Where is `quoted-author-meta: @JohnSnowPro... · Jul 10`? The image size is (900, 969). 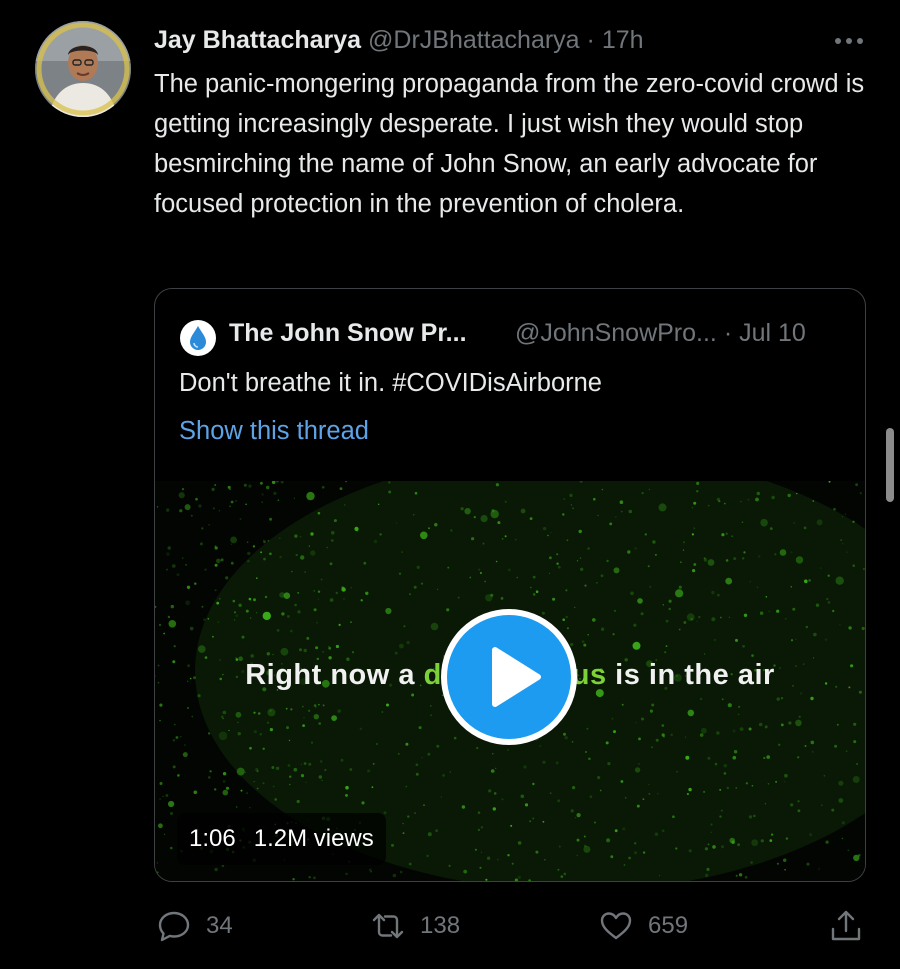 quoted-author-meta: @JohnSnowPro... · Jul 10 is located at coordinates (660, 333).